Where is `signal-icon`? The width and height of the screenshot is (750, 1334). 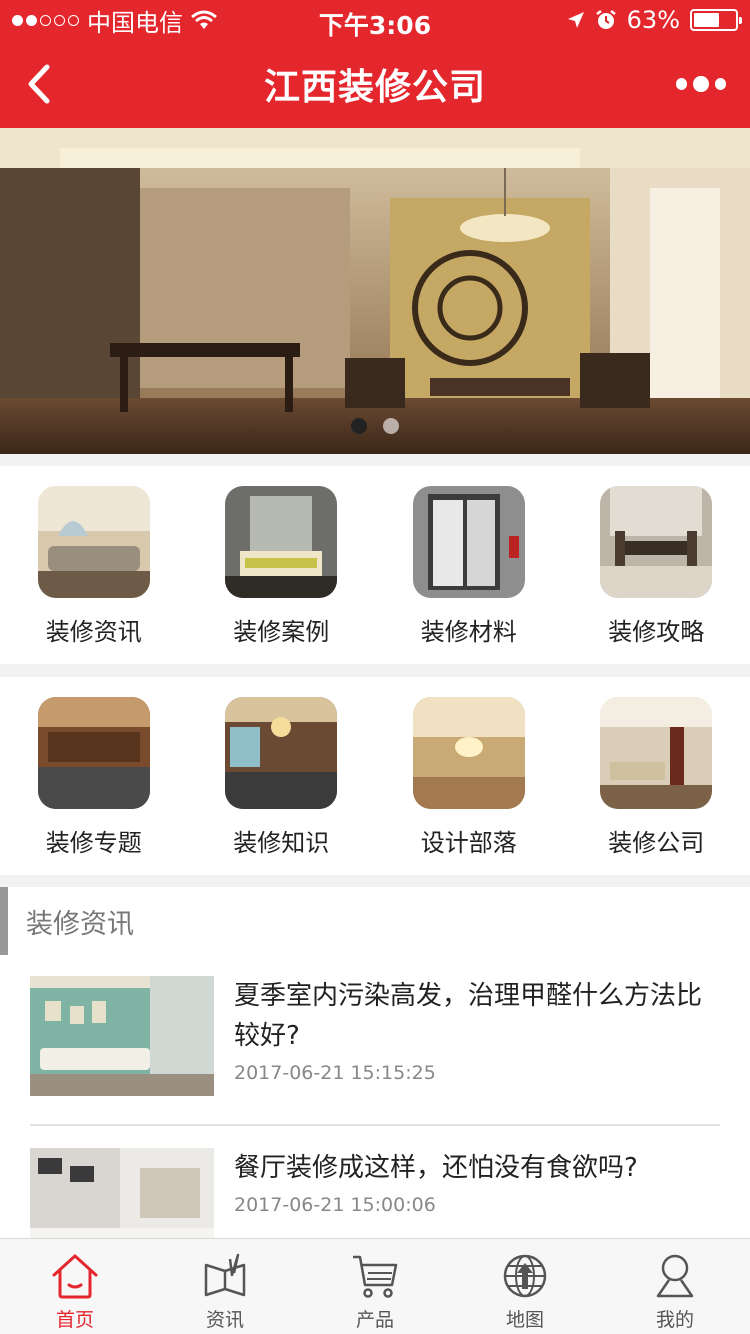
signal-icon is located at coordinates (45, 20).